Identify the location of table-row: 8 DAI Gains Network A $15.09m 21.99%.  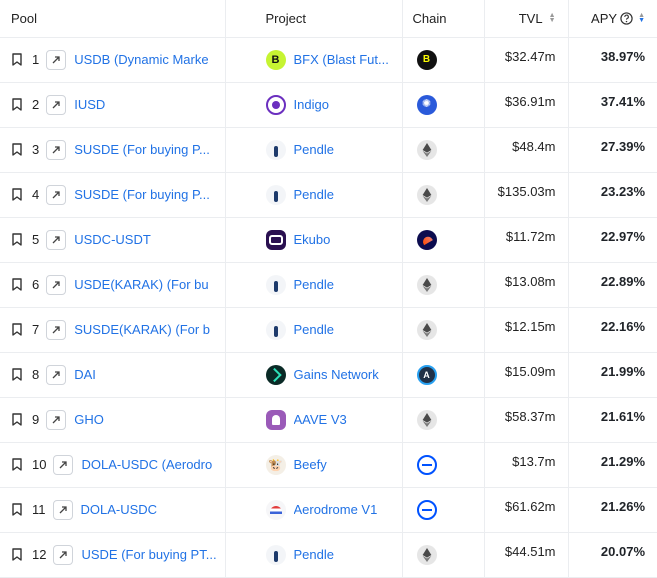
(328, 375).